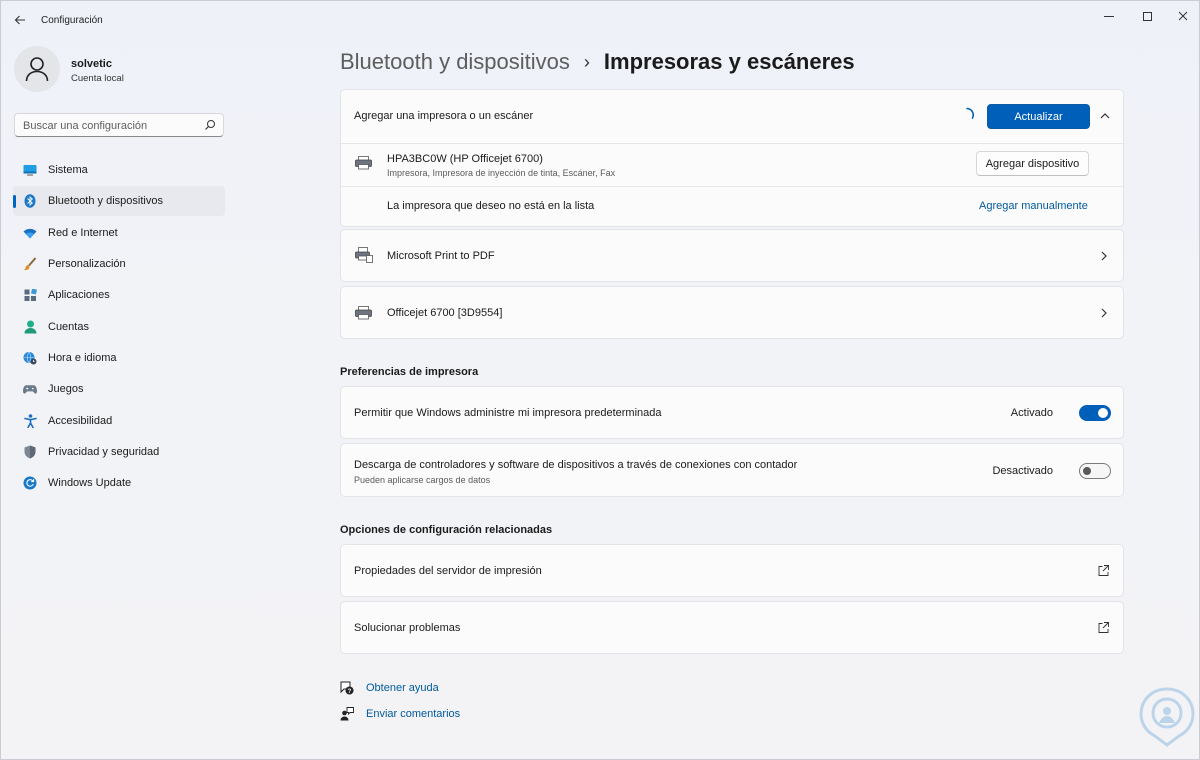  I want to click on minimize-button, so click(1109, 16).